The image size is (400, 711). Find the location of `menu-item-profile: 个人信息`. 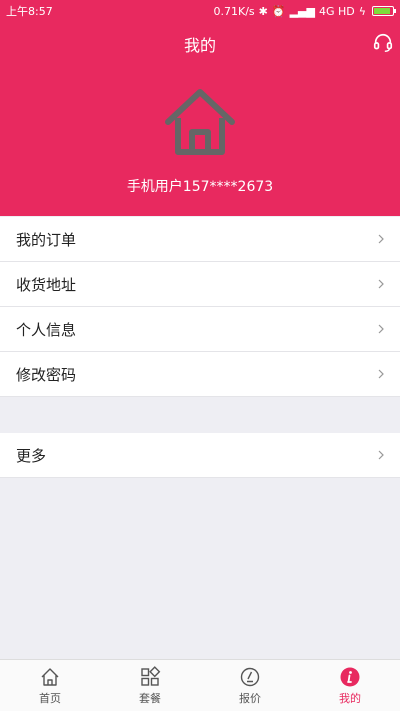

menu-item-profile: 个人信息 is located at coordinates (200, 329).